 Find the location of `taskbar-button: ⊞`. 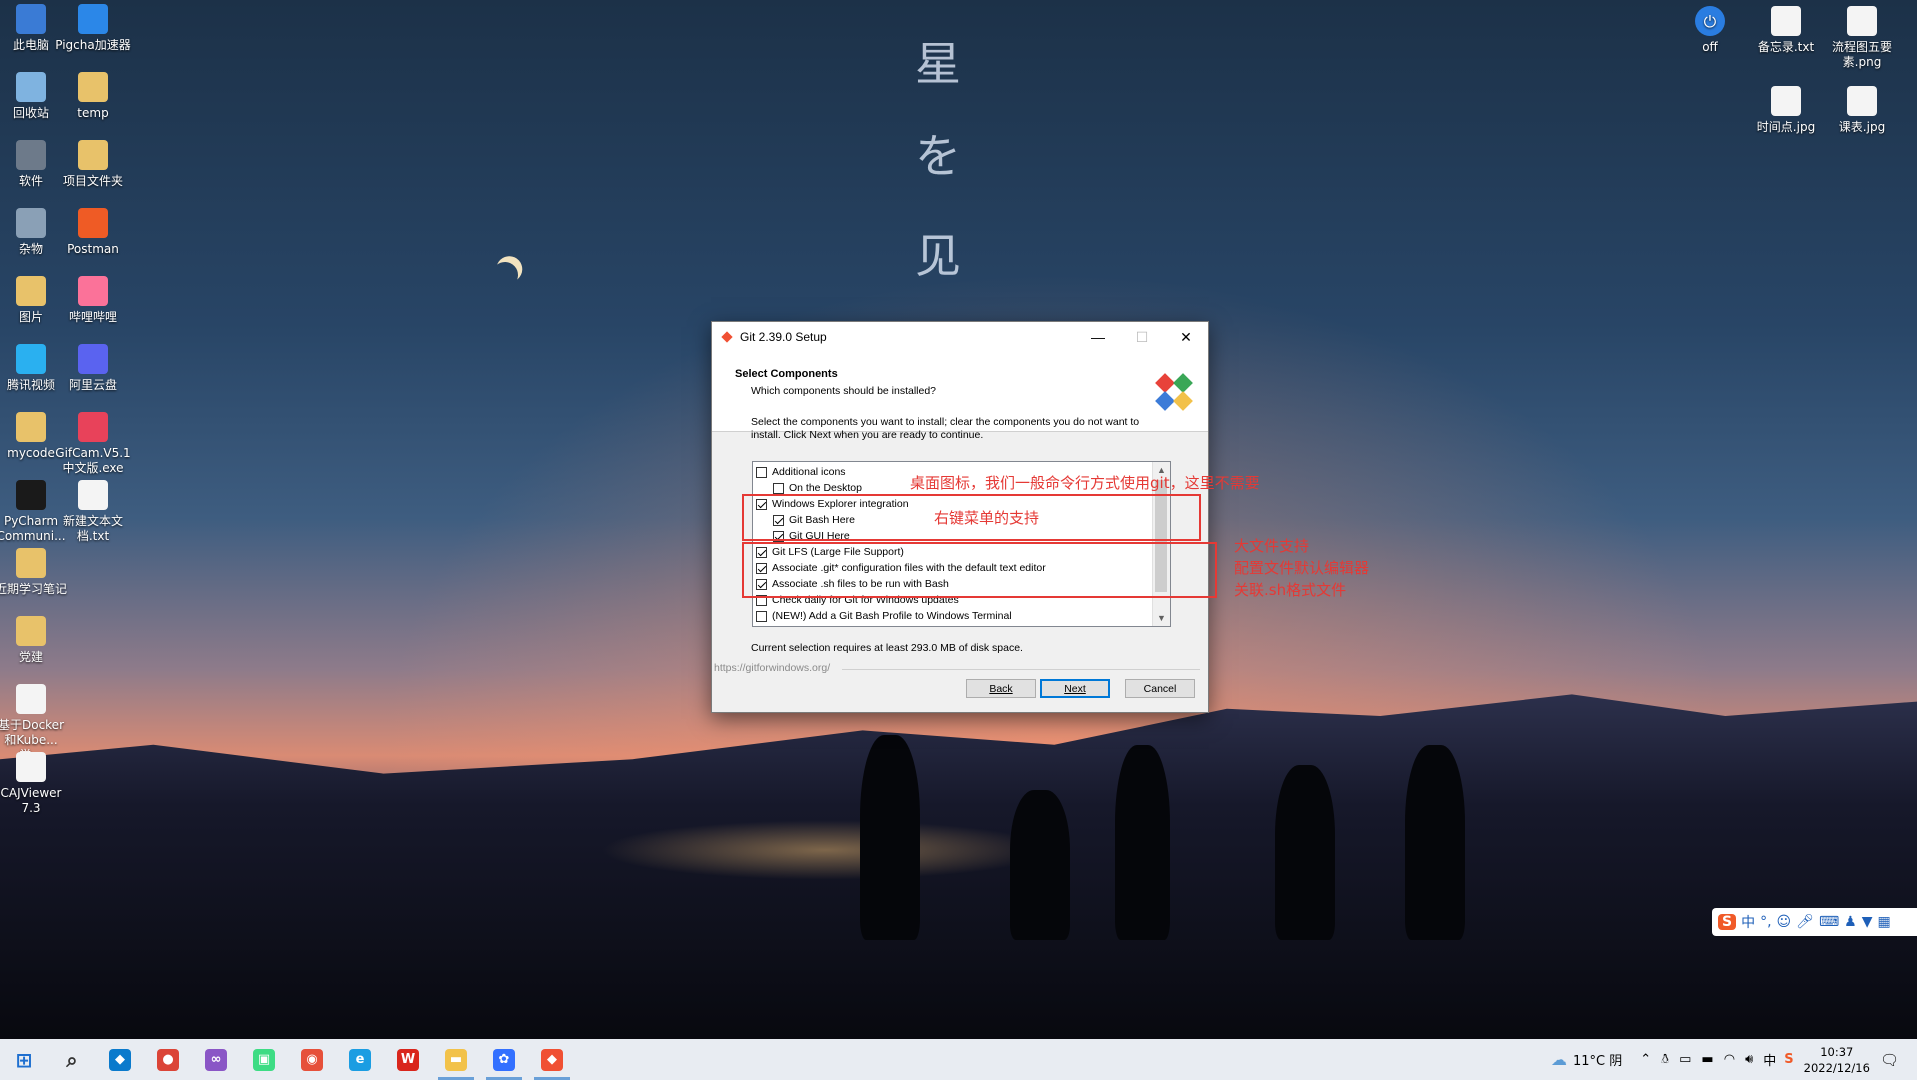

taskbar-button: ⊞ is located at coordinates (24, 1059).